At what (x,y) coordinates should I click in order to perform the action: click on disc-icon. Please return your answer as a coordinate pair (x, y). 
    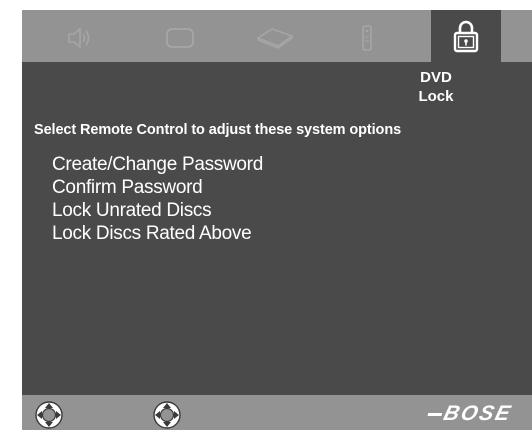
    Looking at the image, I should click on (275, 38).